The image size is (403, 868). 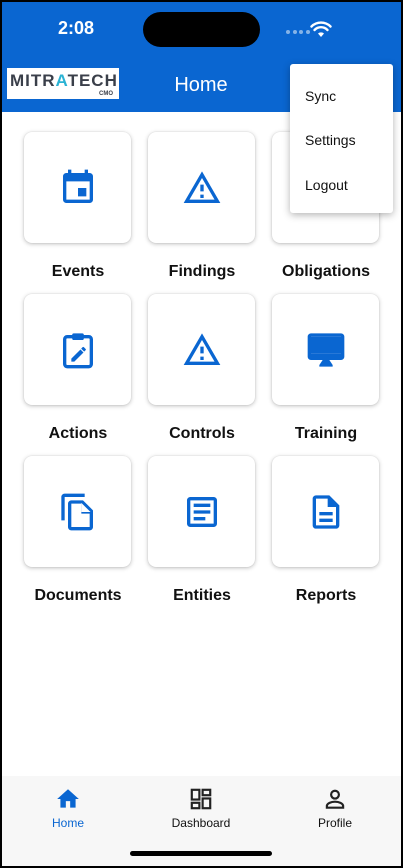 What do you see at coordinates (63, 83) in the screenshot?
I see `mitratech-logo: MITRATECH CMO` at bounding box center [63, 83].